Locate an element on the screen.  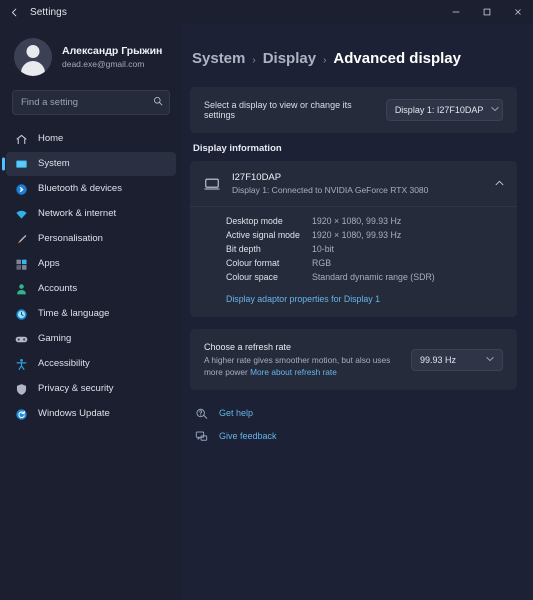
page-title: Advanced display is located at coordinates (397, 58).